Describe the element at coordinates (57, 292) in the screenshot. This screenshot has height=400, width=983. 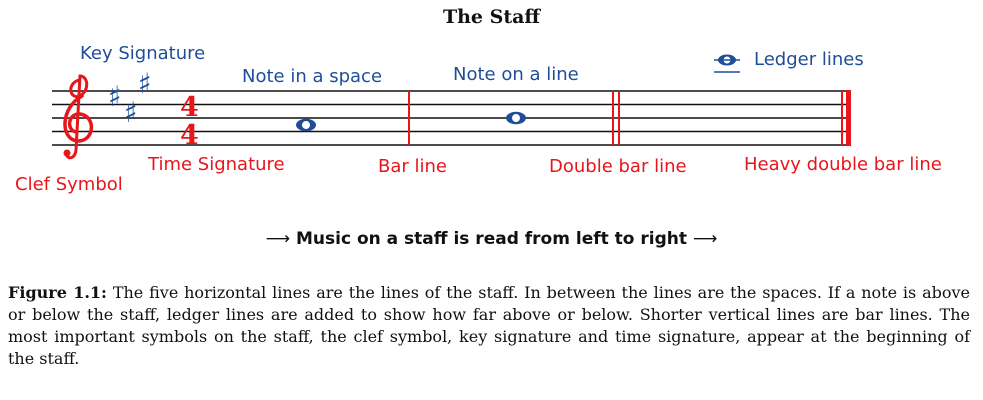
I see `caption-label: Figure 1.1:` at that location.